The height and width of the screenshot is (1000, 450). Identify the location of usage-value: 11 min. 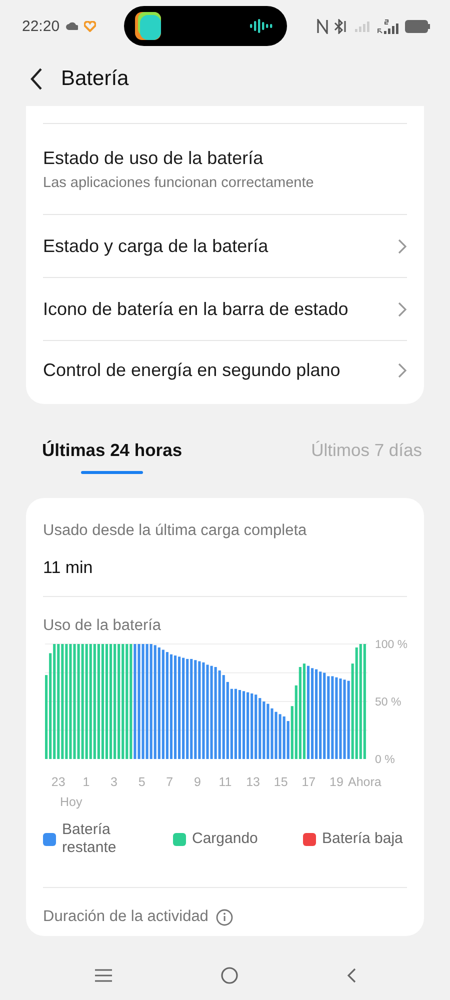
(68, 568).